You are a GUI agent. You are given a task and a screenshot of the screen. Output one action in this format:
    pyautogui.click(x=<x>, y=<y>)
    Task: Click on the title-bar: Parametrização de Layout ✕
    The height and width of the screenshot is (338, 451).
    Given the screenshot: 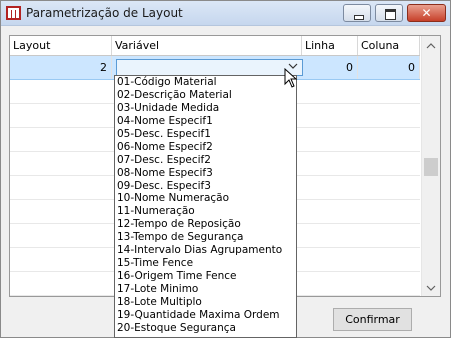 What is the action you would take?
    pyautogui.click(x=225, y=13)
    